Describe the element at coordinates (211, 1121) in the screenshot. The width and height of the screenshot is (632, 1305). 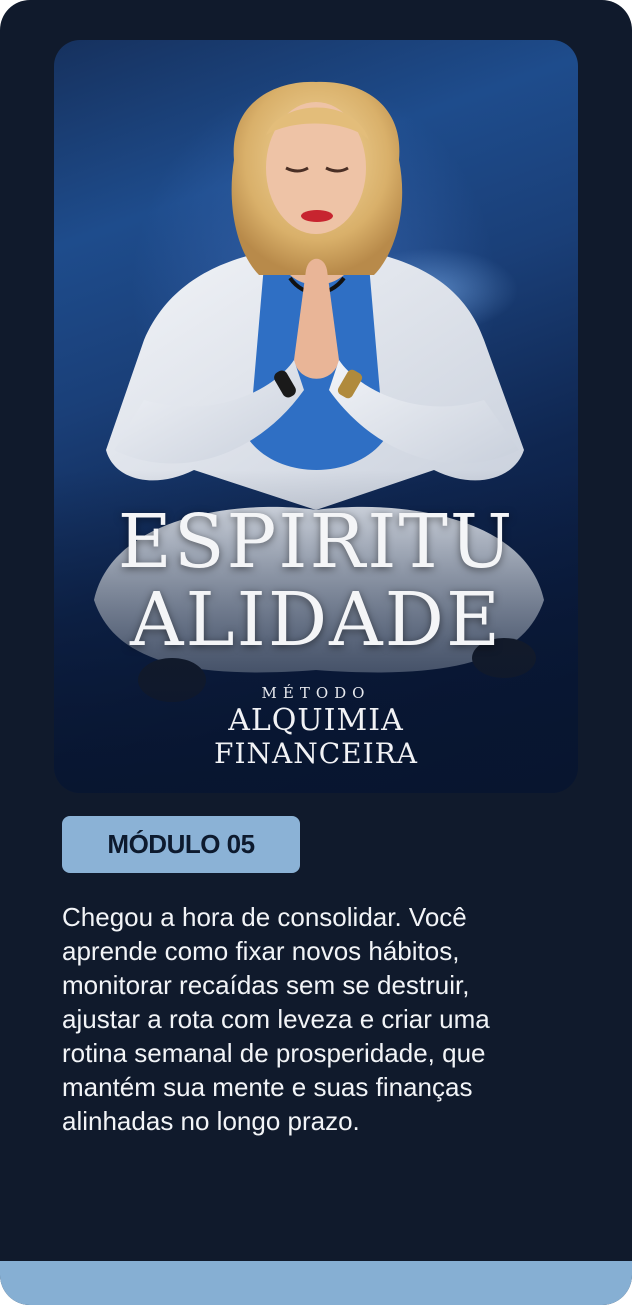
I see `description-line: alinhadas no longo prazo.` at that location.